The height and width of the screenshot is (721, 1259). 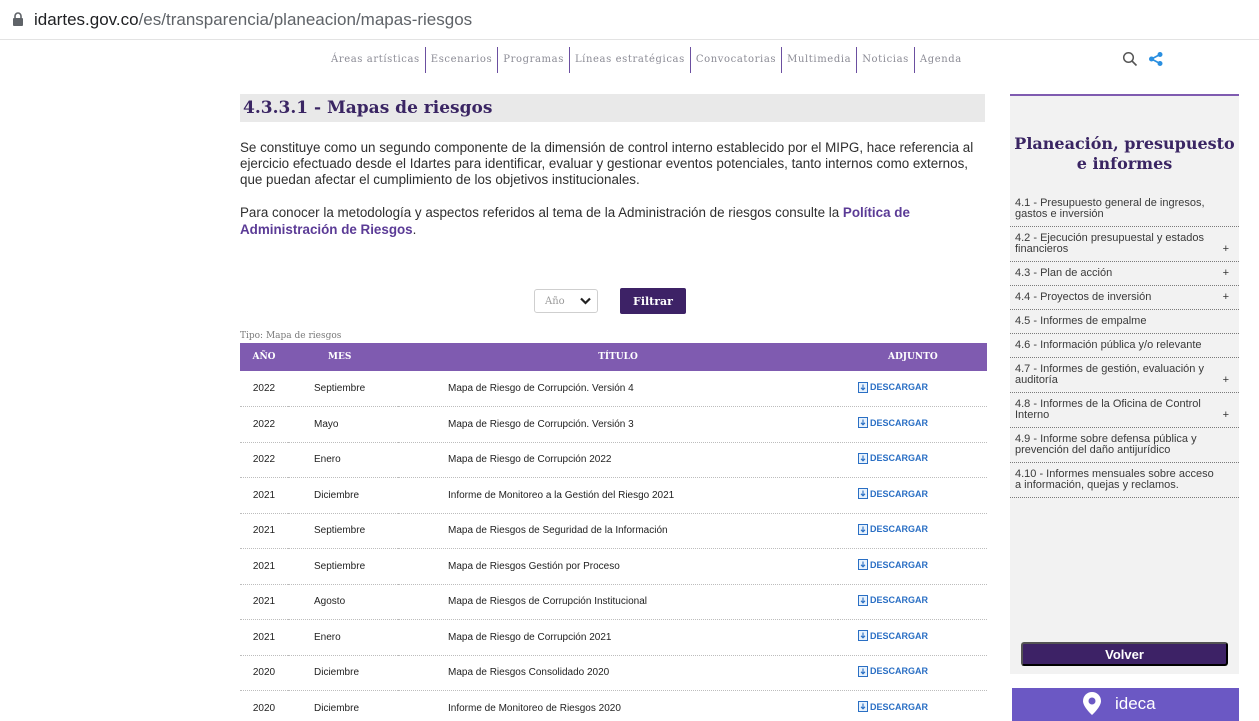 I want to click on page-title: 4.3.3.1 - Mapas de riesgos, so click(x=612, y=108).